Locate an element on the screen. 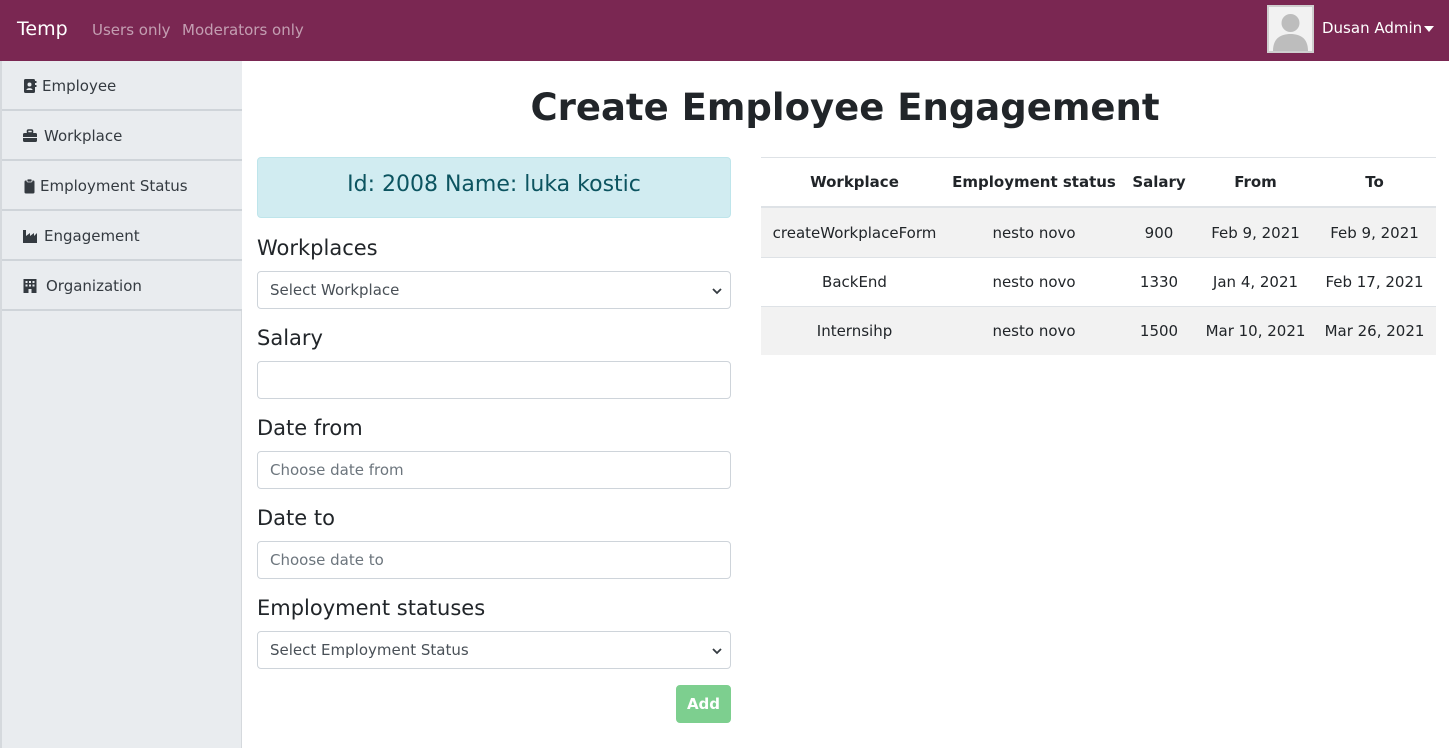  workplaces-label: Workplaces is located at coordinates (317, 248).